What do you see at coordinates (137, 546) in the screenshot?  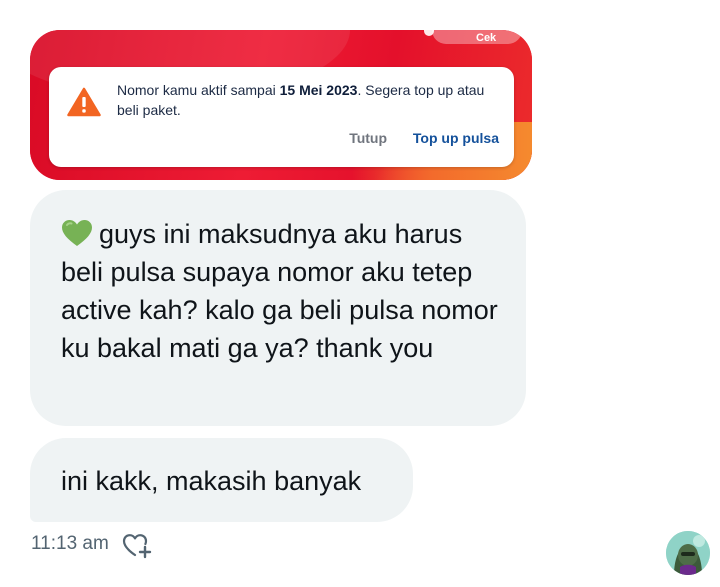 I see `add-reaction-heart-icon` at bounding box center [137, 546].